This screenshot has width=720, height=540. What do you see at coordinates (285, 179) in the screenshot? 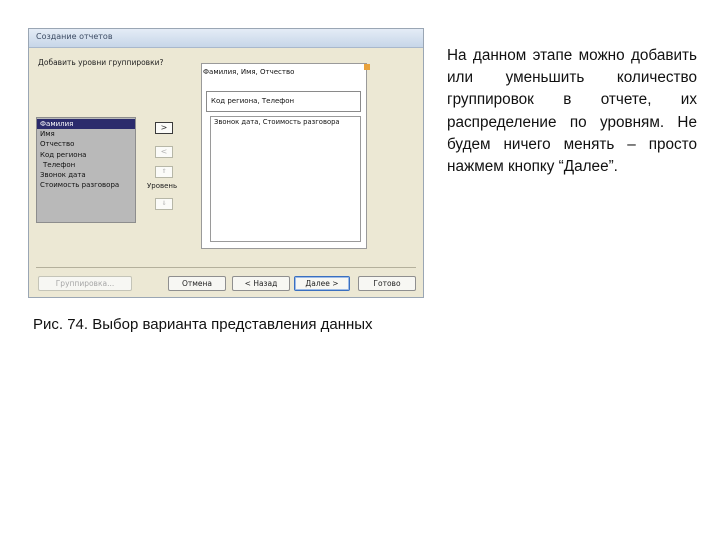
I see `detail-box: Звонок дата, Стоимость разговора` at bounding box center [285, 179].